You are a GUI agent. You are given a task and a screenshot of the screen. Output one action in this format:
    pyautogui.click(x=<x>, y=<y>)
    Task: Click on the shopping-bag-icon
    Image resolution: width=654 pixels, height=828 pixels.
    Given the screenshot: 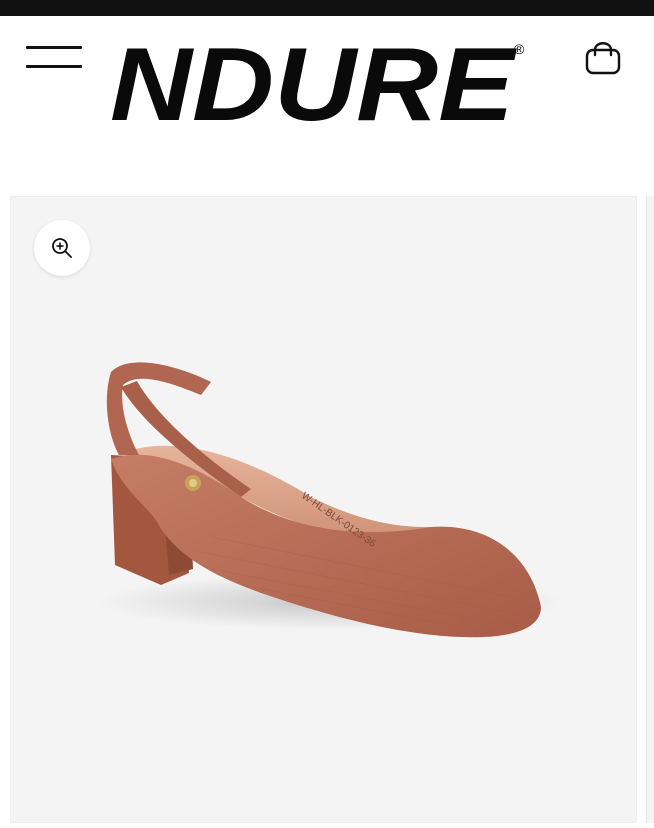 What is the action you would take?
    pyautogui.click(x=603, y=58)
    